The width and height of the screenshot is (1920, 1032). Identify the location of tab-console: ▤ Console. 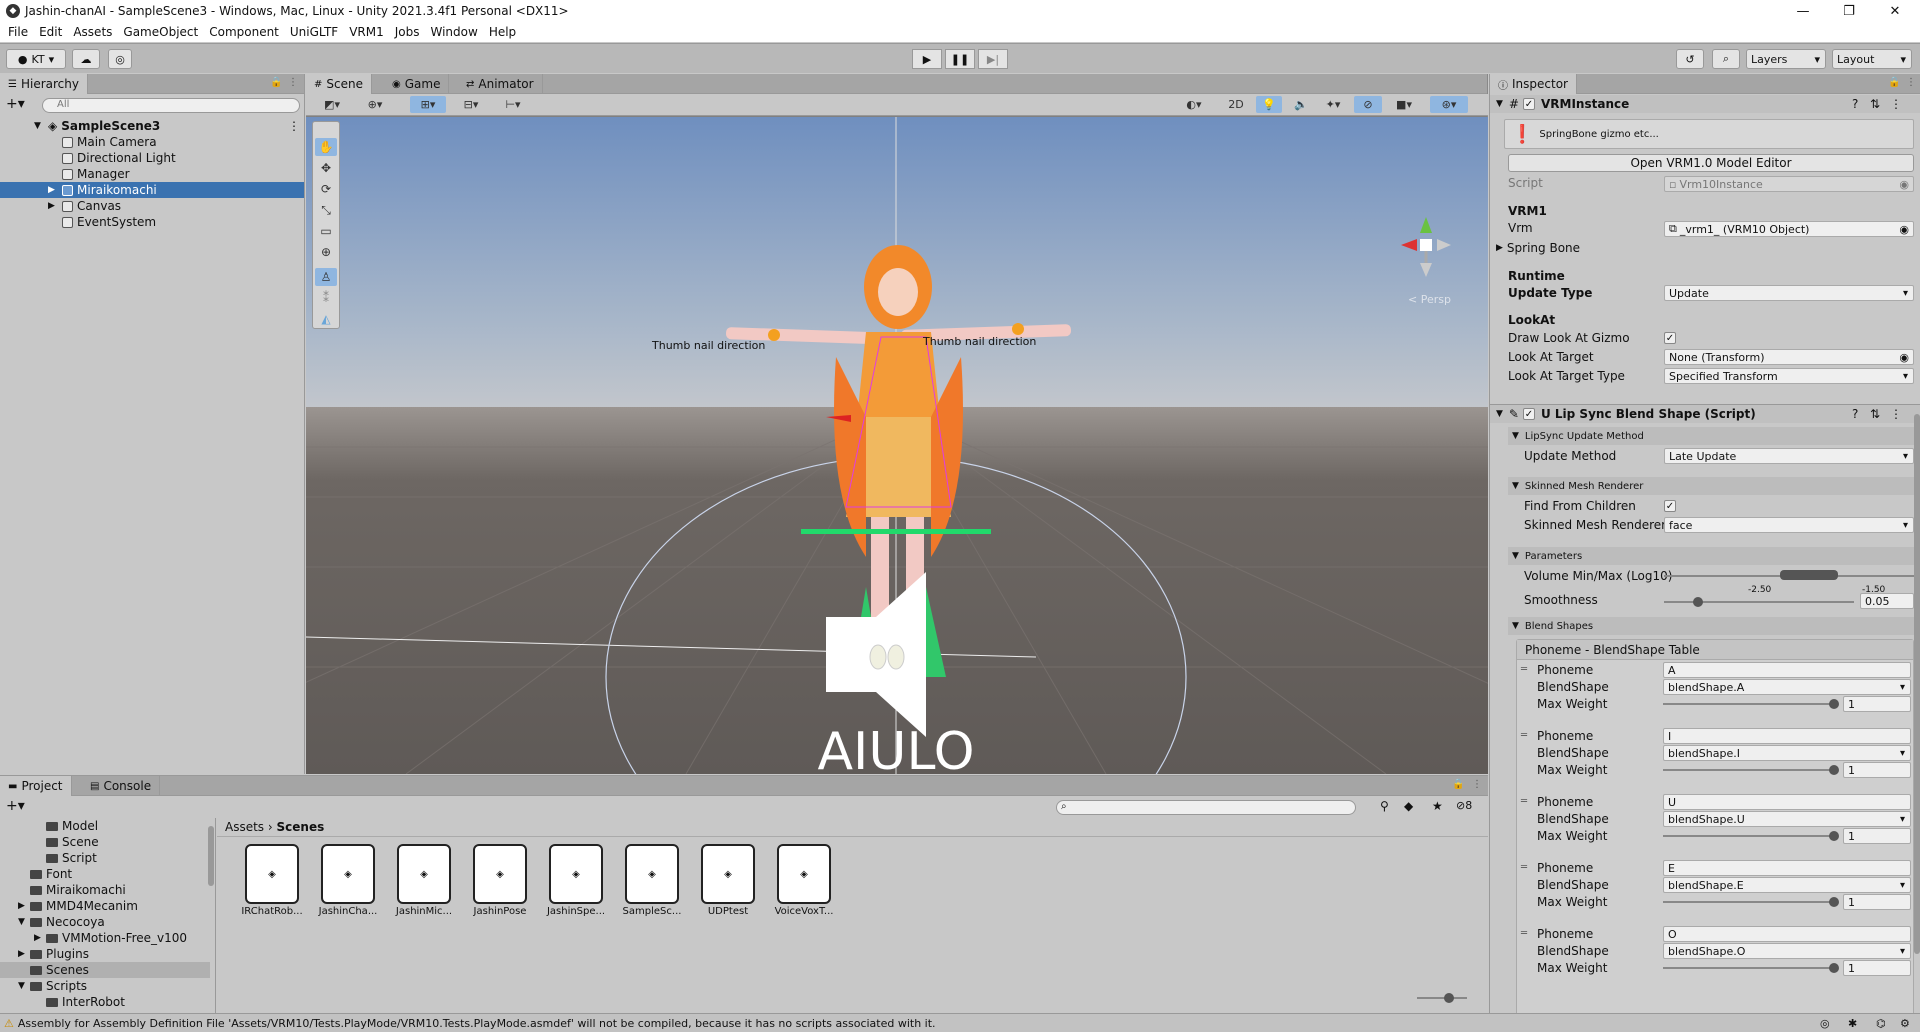
(121, 786).